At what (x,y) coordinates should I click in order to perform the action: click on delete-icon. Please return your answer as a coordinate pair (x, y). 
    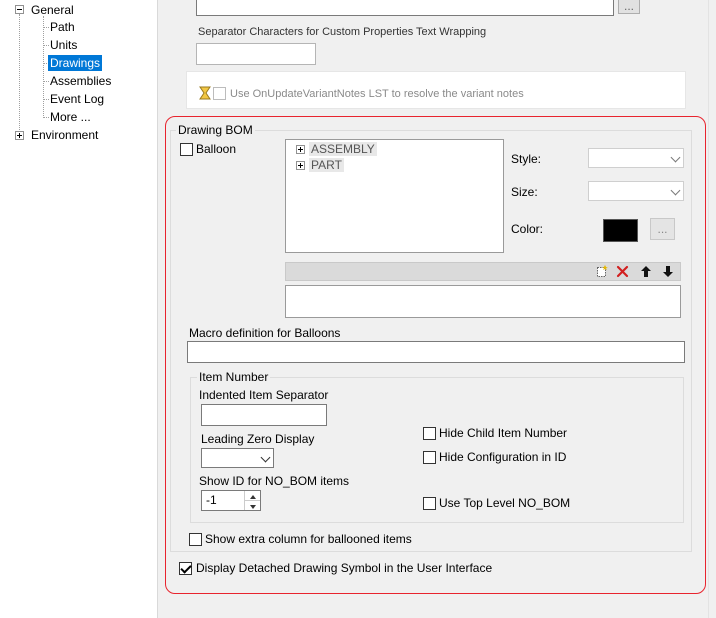
    Looking at the image, I should click on (622, 271).